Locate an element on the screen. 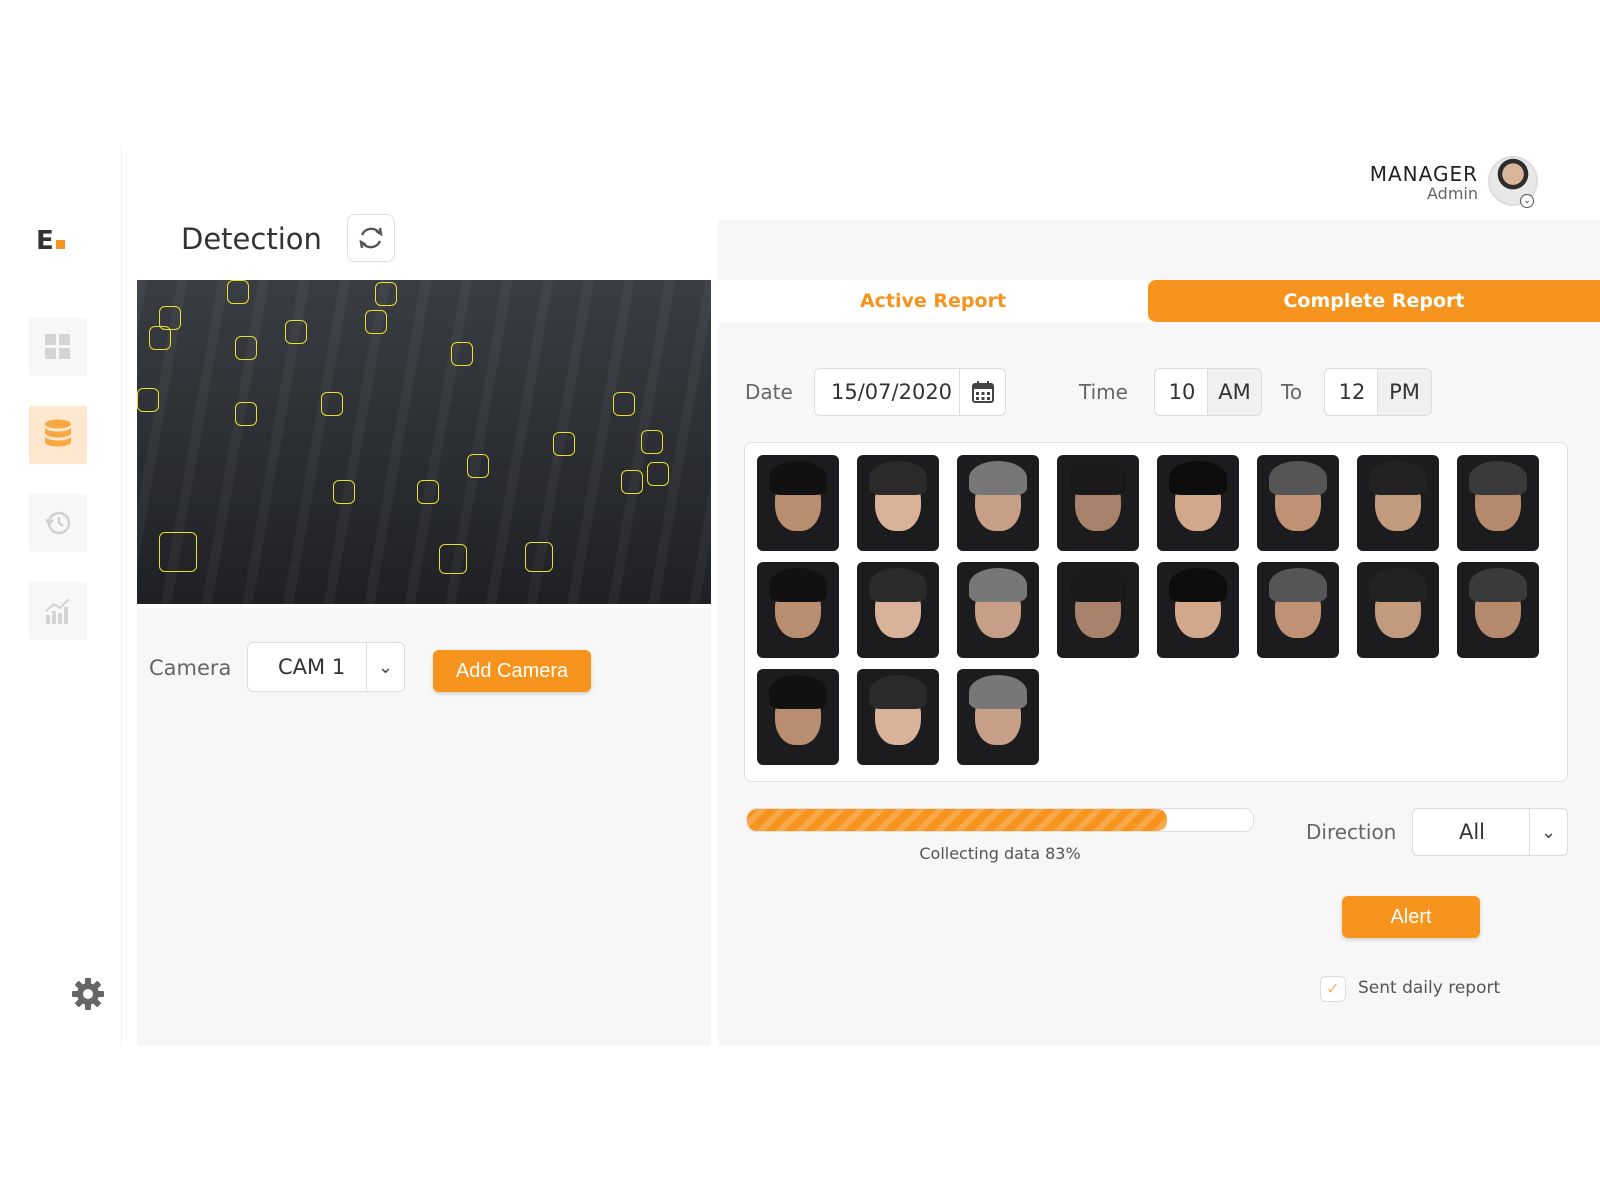 The image size is (1600, 1191). user-name: MANAGER is located at coordinates (1423, 174).